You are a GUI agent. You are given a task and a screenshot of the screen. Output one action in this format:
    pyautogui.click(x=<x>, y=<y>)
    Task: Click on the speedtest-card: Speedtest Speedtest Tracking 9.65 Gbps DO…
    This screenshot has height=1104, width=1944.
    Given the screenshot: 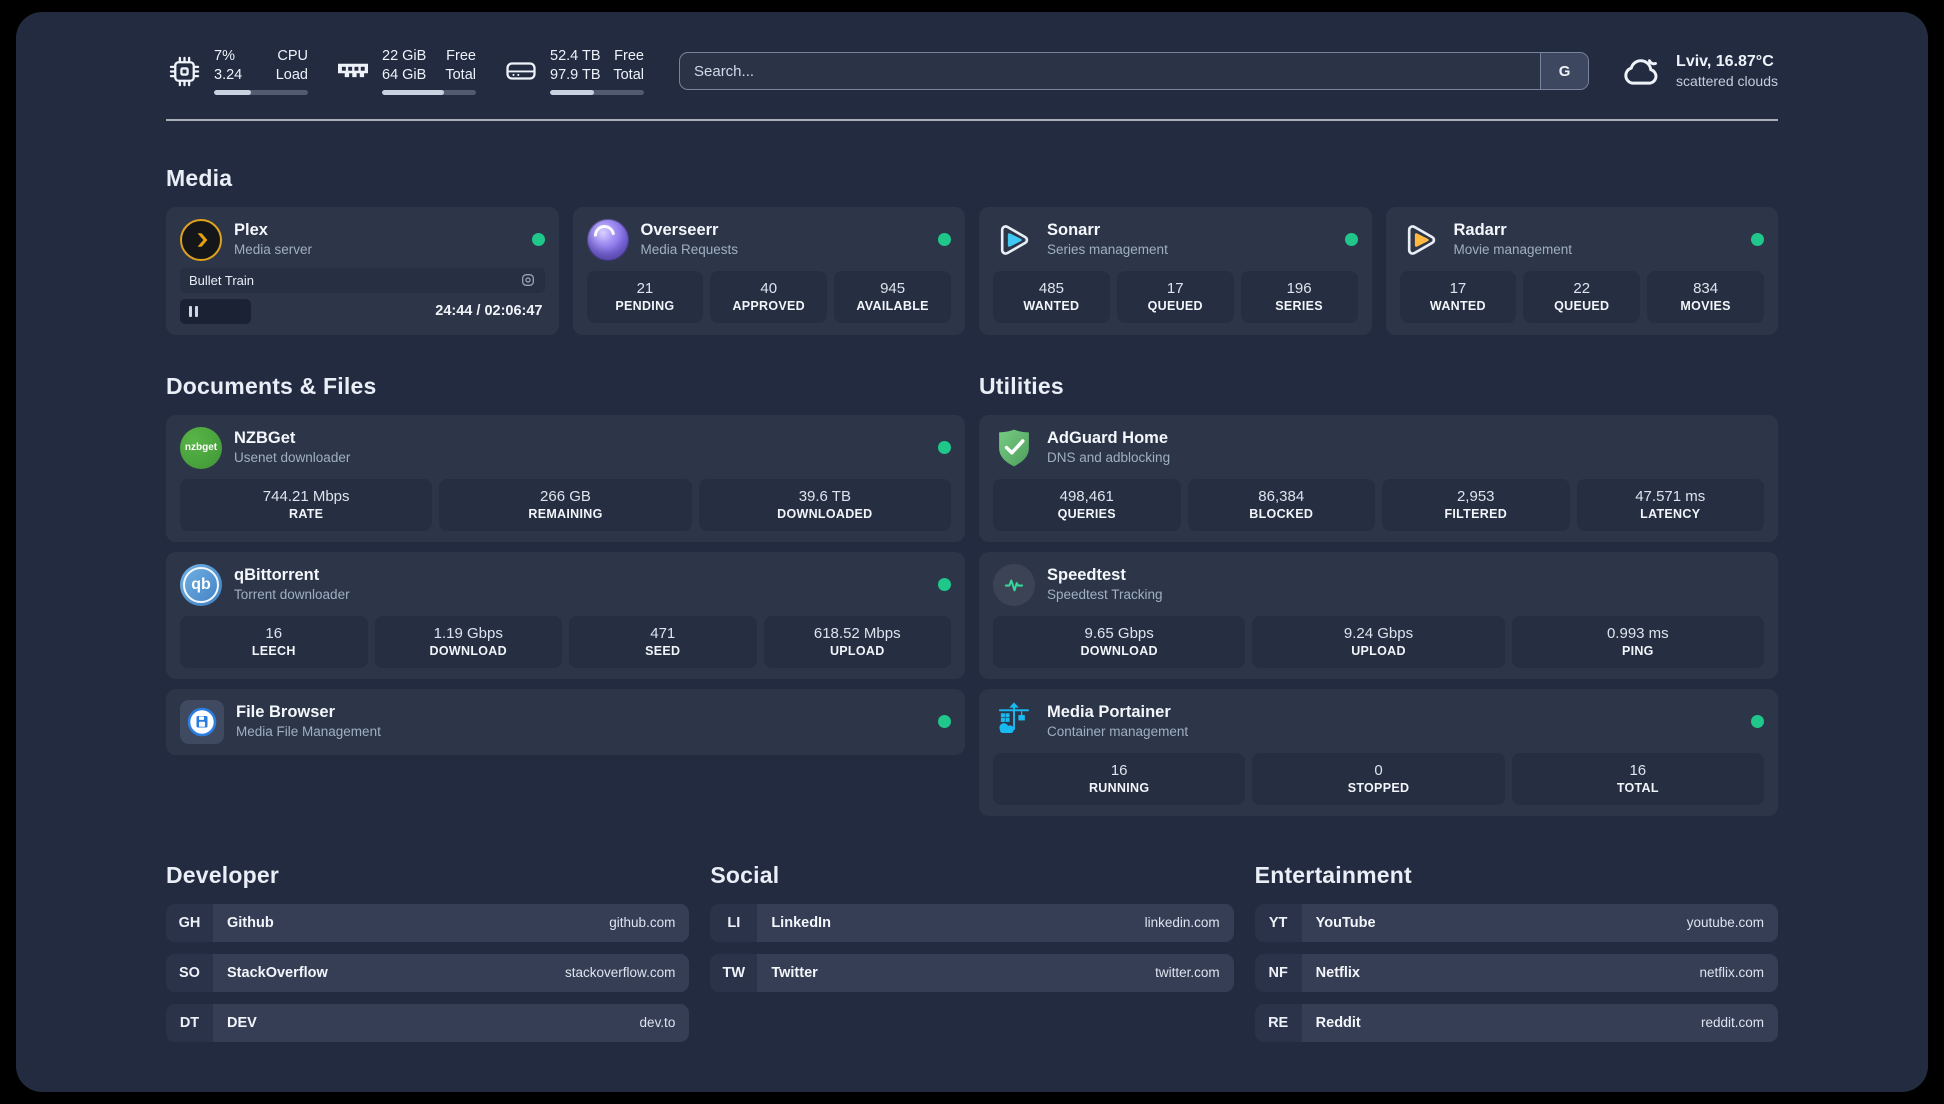 What is the action you would take?
    pyautogui.click(x=1378, y=615)
    